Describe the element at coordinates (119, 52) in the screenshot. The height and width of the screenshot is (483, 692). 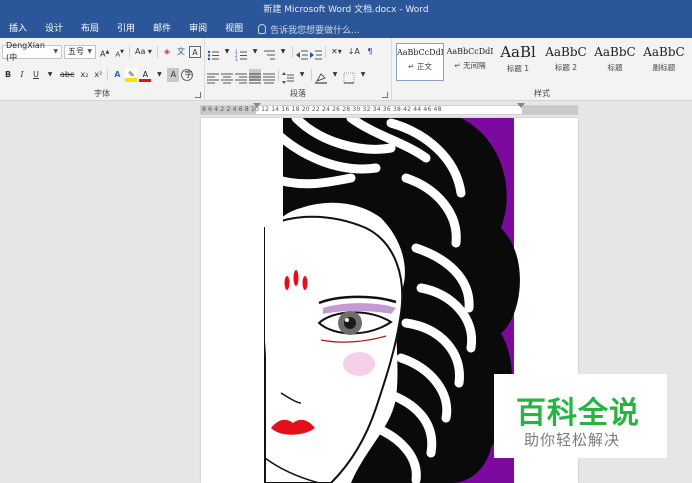
I see `shrink-font-button: A▼` at that location.